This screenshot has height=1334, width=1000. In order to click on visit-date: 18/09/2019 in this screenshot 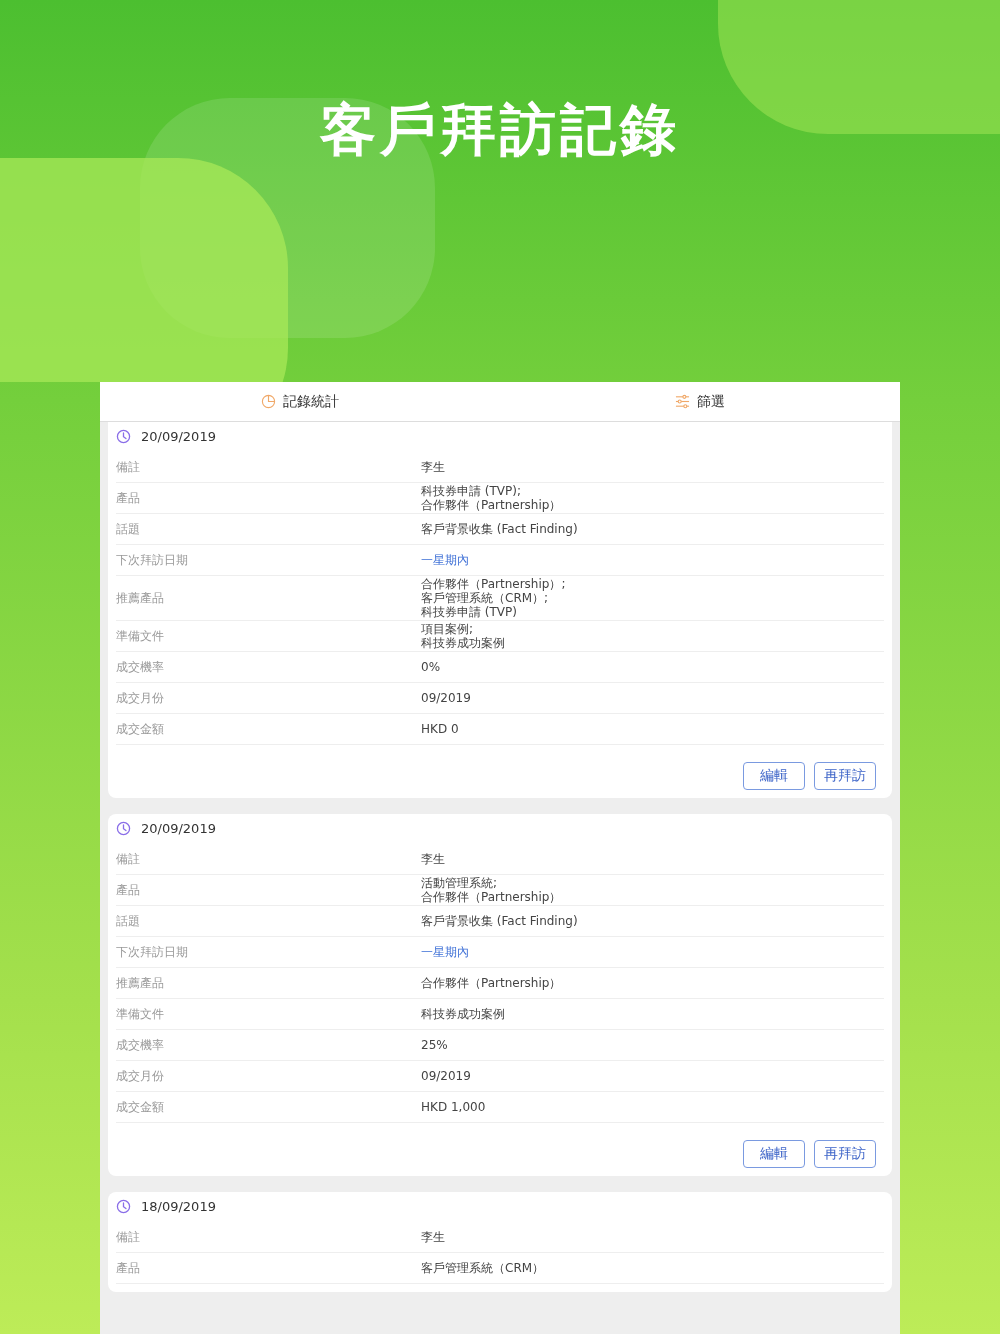, I will do `click(178, 1206)`.